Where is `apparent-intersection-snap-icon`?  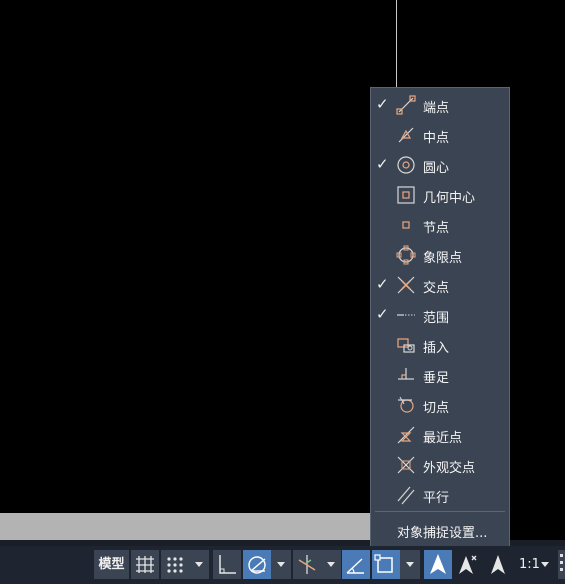
apparent-intersection-snap-icon is located at coordinates (406, 465).